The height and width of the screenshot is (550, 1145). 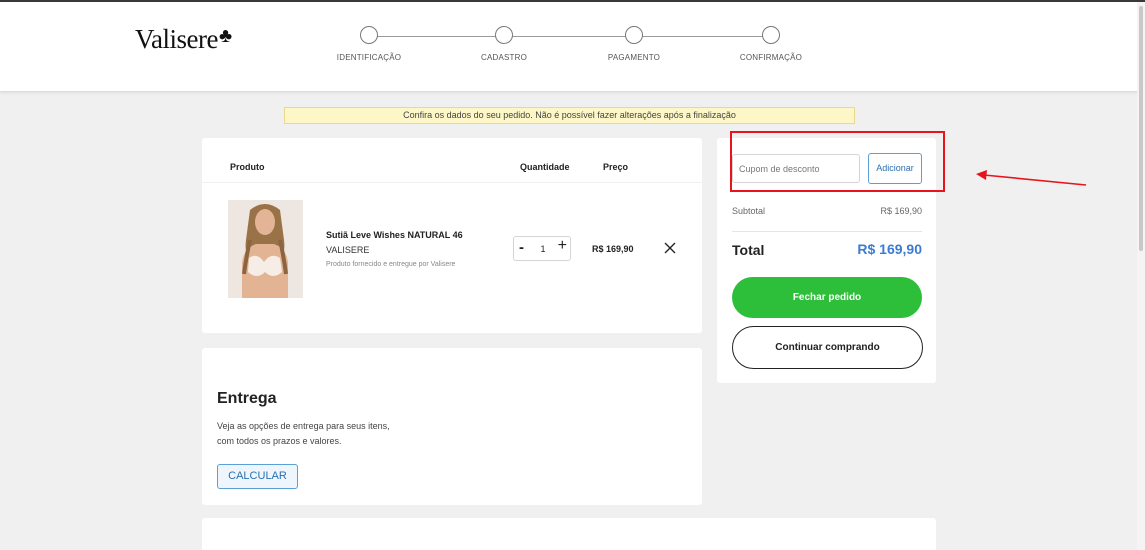 I want to click on step-identificacao: IDENTIFICAÇÃO, so click(x=369, y=44).